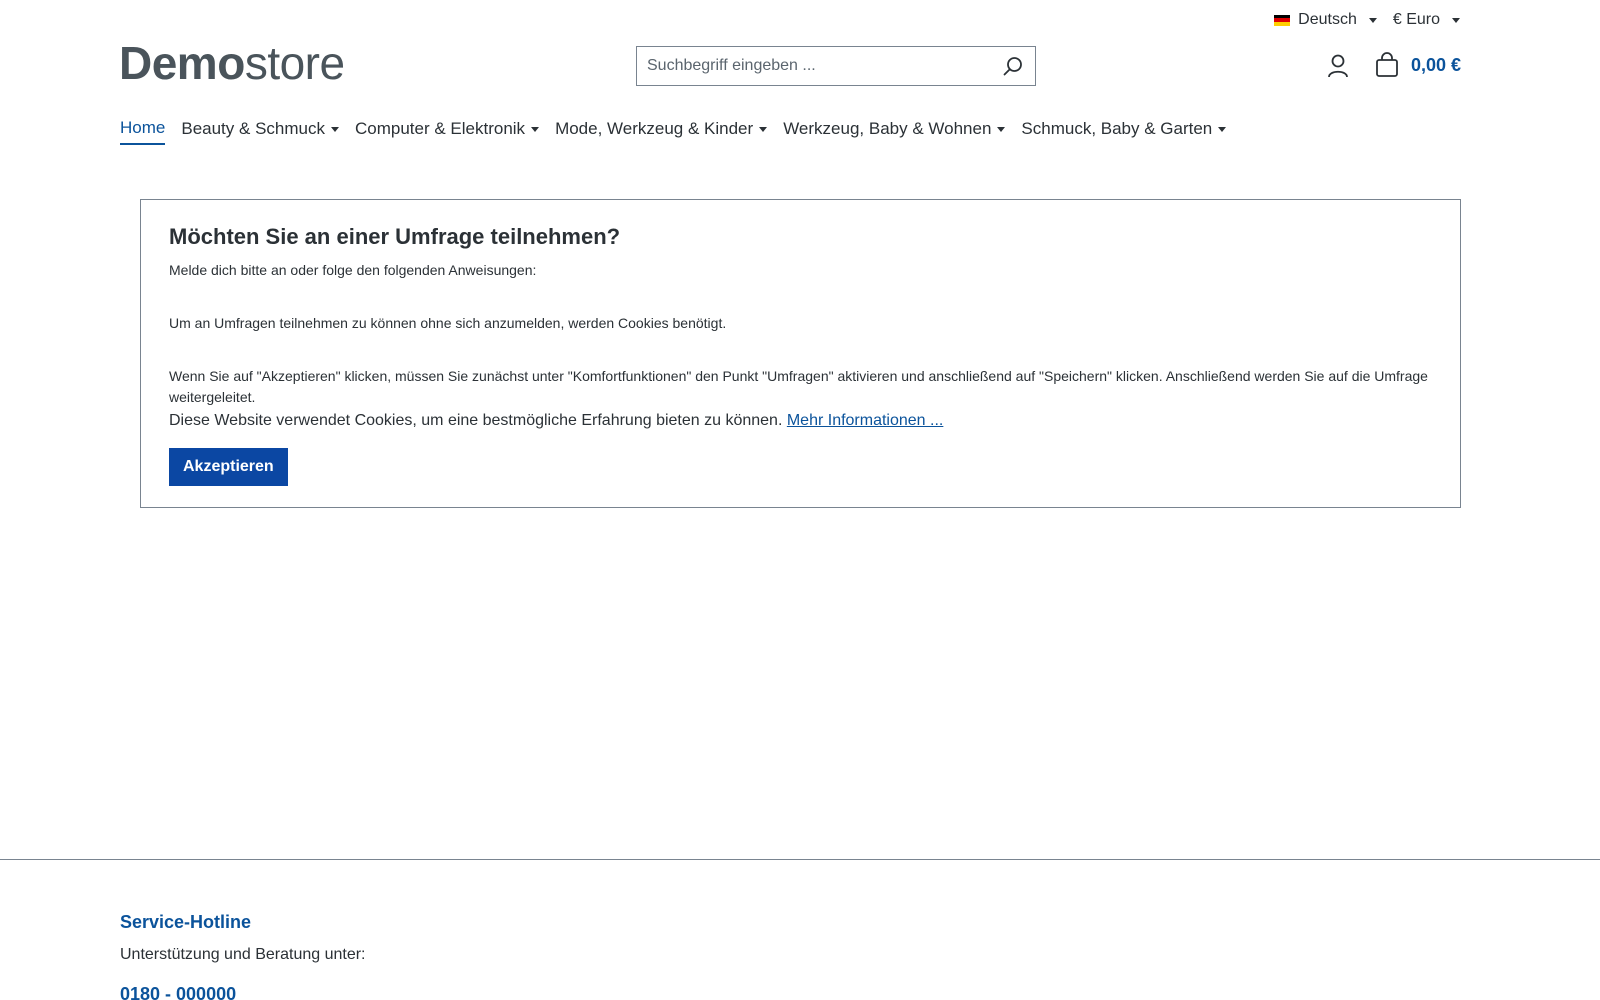 This screenshot has height=1000, width=1600. I want to click on search-bar, so click(836, 66).